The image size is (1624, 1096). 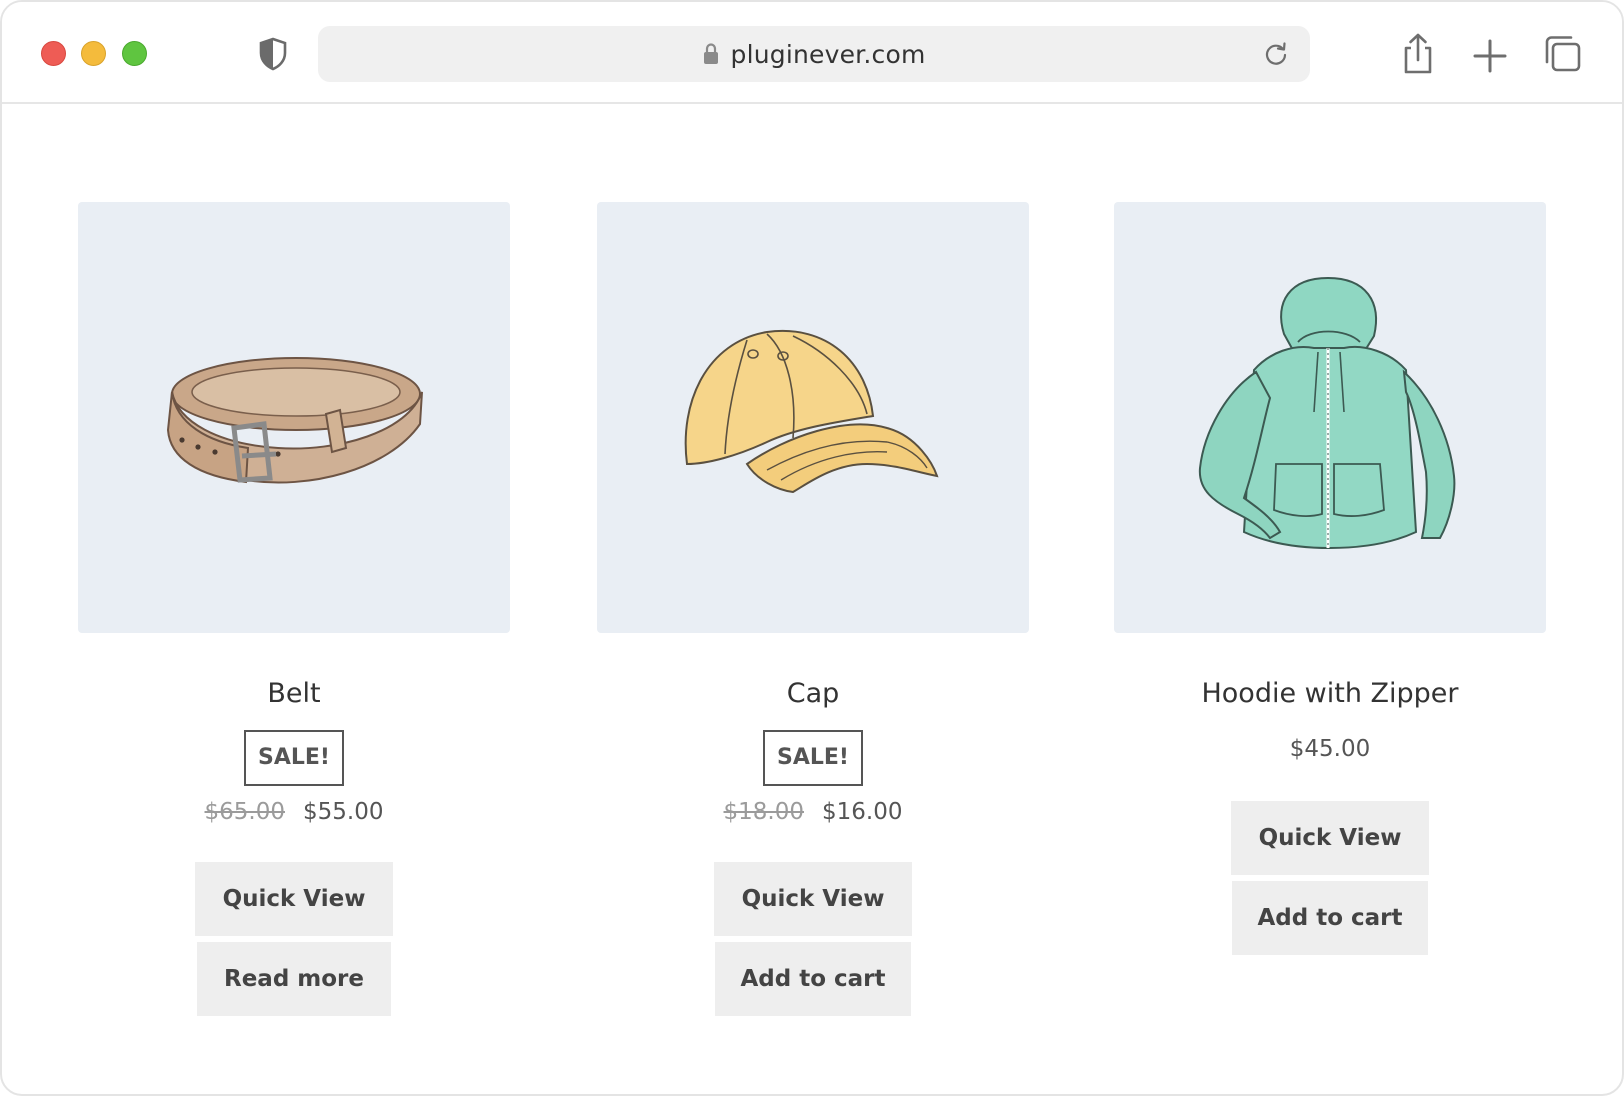 I want to click on product-price: $45.00, so click(x=1330, y=749).